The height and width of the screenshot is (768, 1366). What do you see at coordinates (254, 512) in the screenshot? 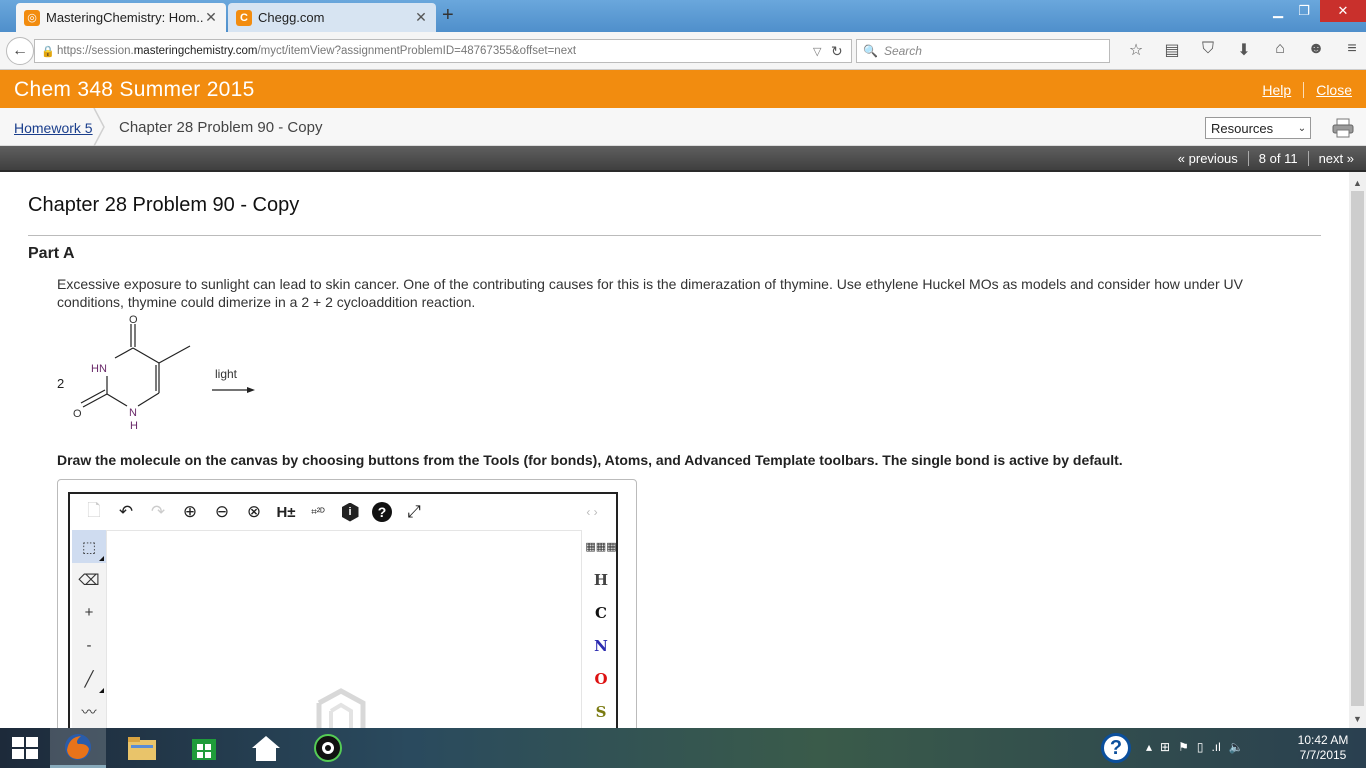
I see `zoom-reset-icon: ⊗` at bounding box center [254, 512].